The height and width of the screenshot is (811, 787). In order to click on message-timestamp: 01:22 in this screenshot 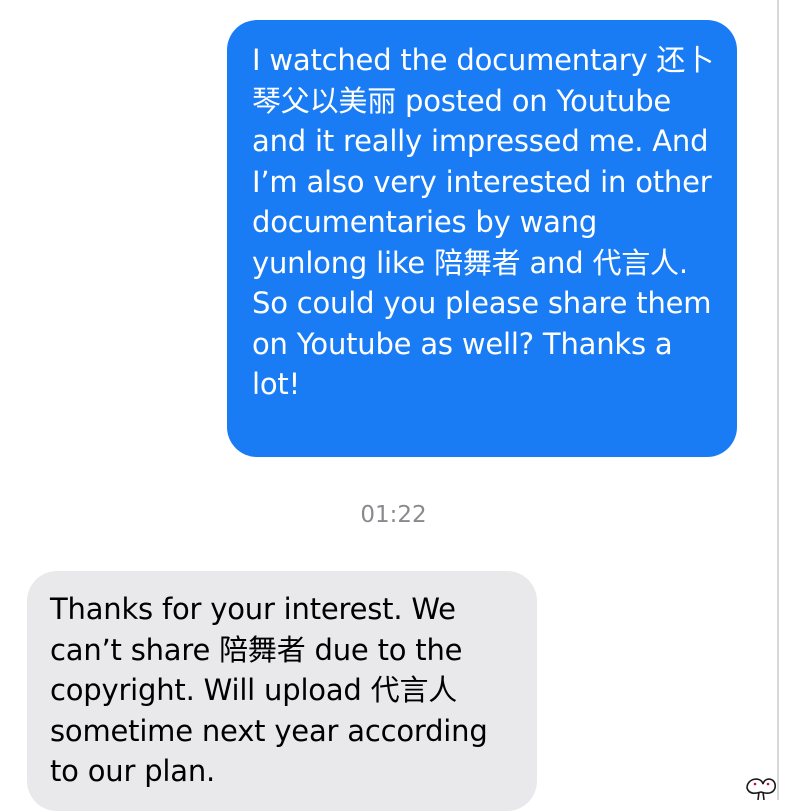, I will do `click(393, 515)`.